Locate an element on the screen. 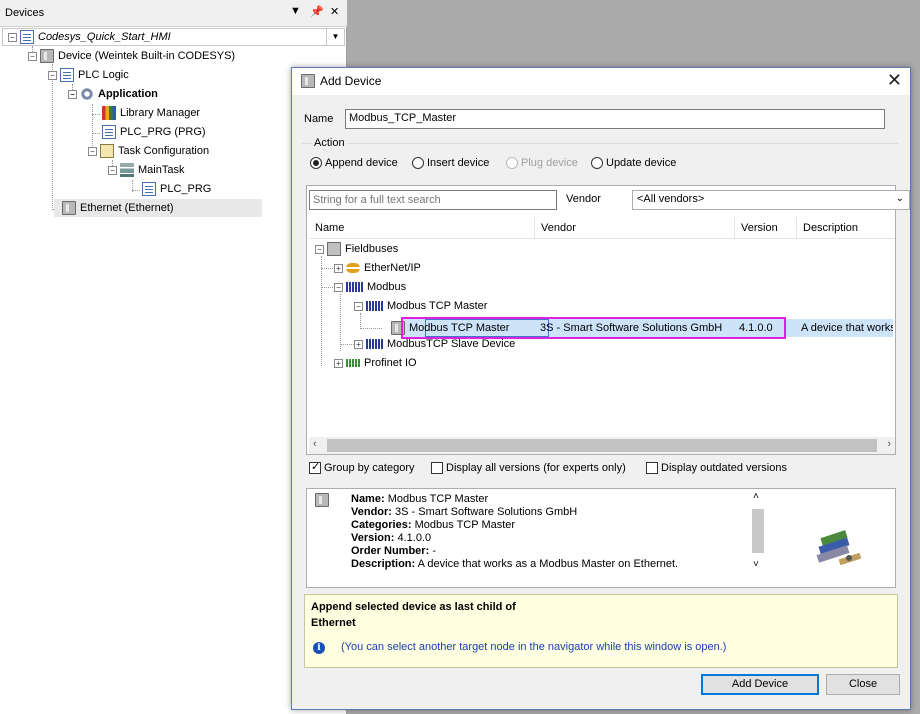  search-input is located at coordinates (433, 200).